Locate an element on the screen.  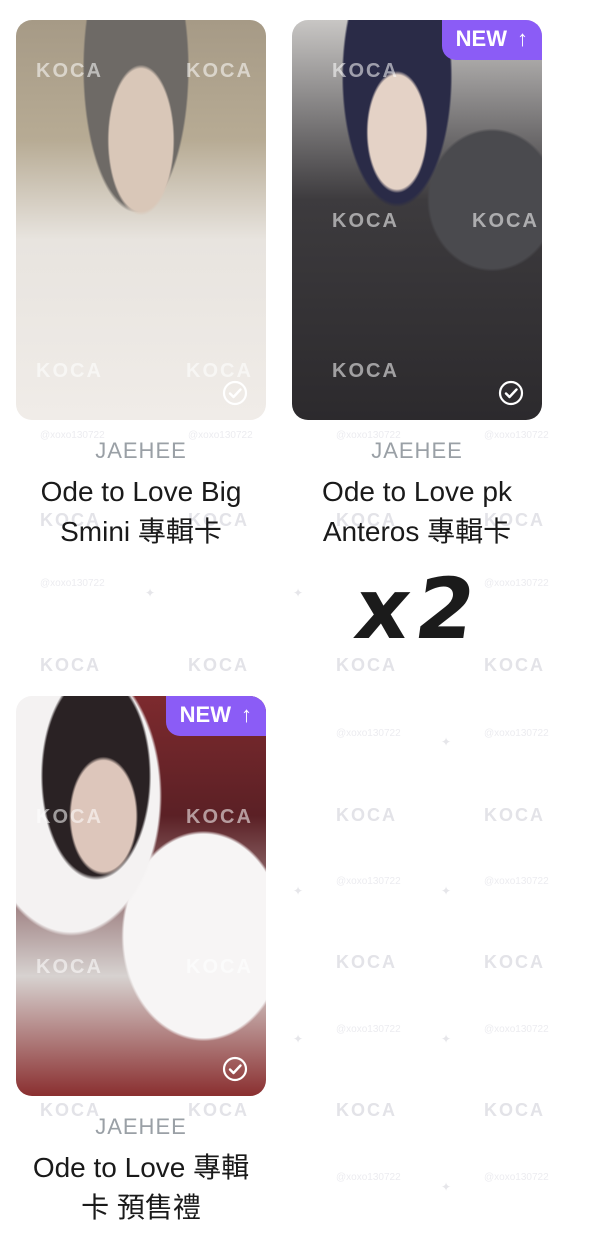
card-title: Ode to Love 專輯卡 預售禮 is located at coordinates (141, 1187).